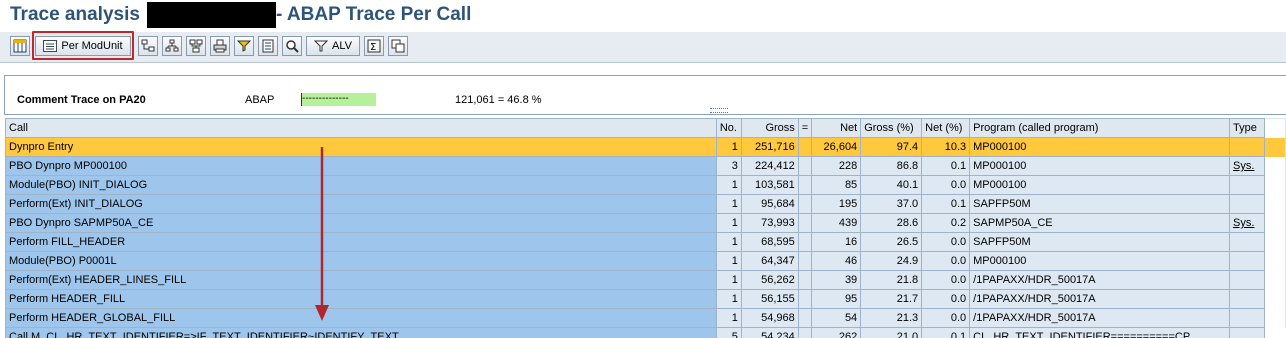 This screenshot has width=1286, height=338. I want to click on cell-gross-pct: 97.4, so click(891, 147).